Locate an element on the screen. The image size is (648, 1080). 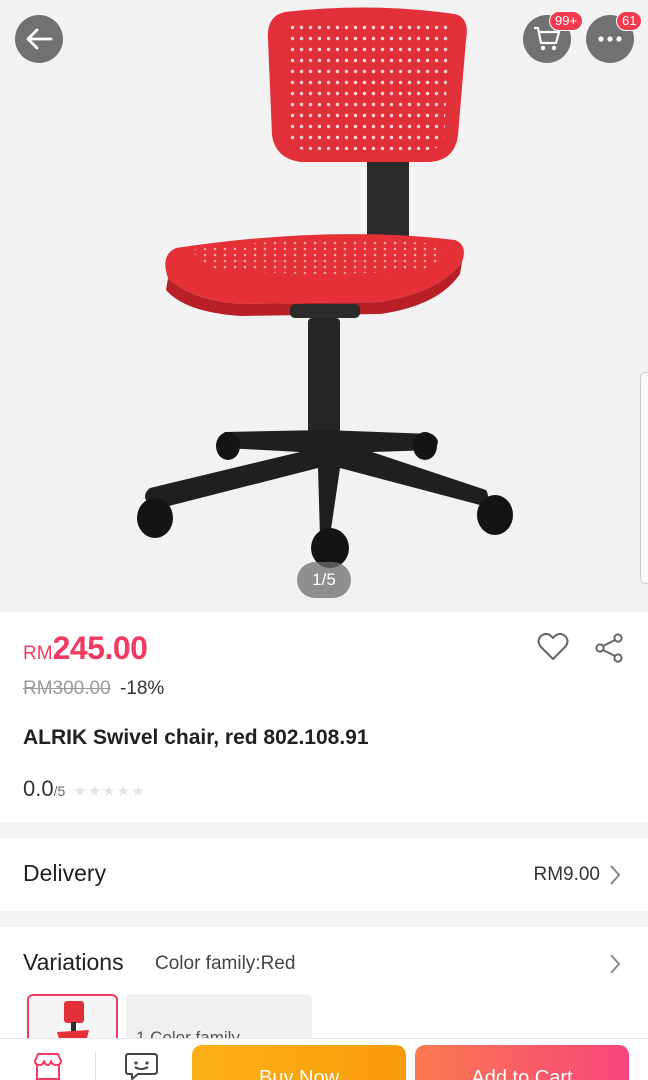
currency-label: RM is located at coordinates (38, 653).